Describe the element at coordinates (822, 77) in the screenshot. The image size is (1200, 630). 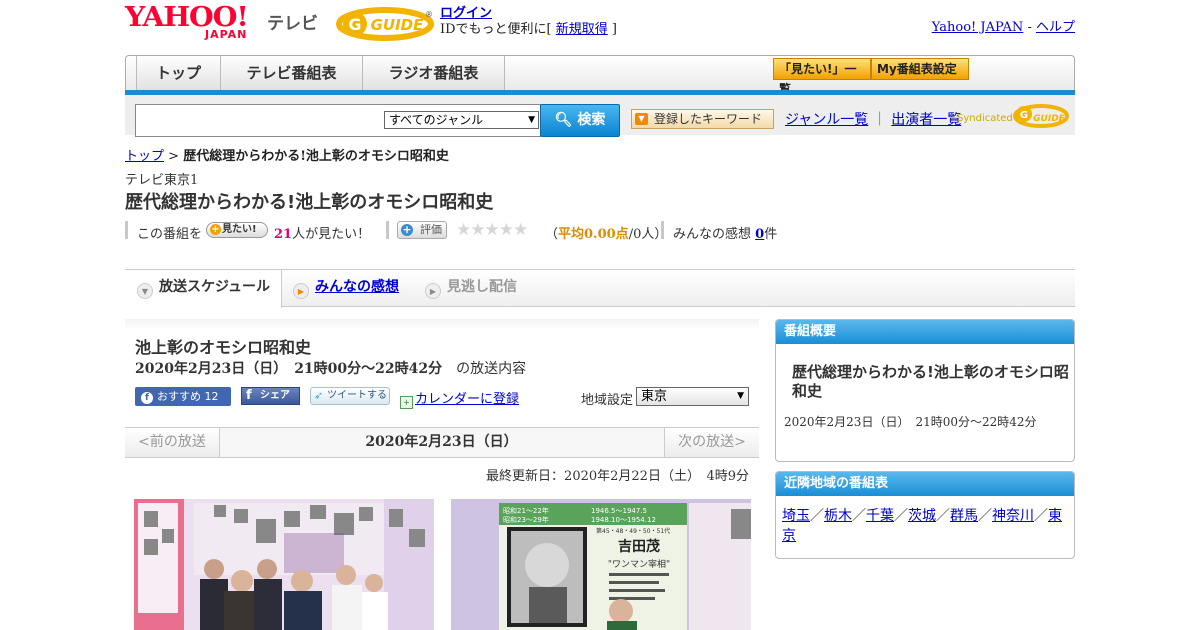
I see `wishlist-button: 「見たい!」一覧` at that location.